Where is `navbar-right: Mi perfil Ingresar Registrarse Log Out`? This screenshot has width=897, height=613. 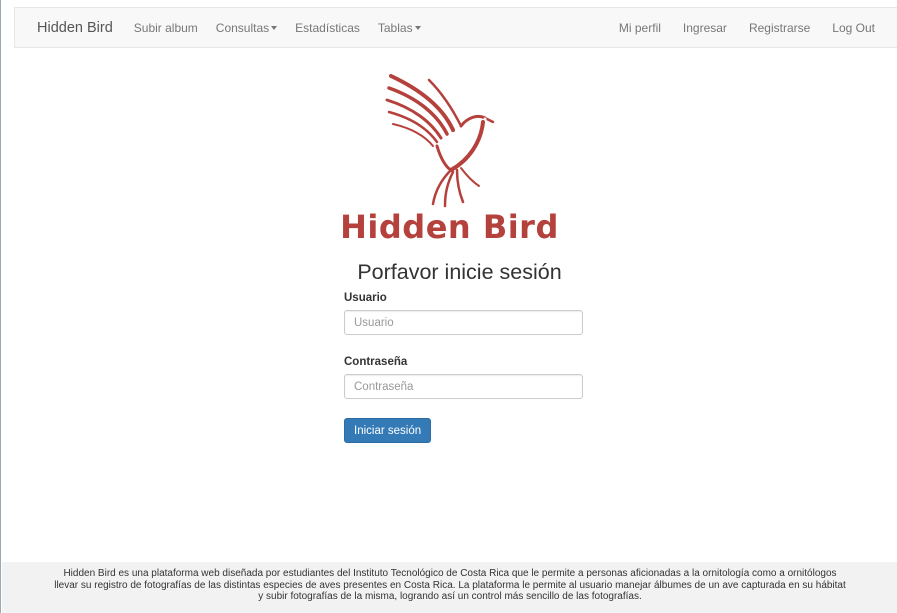
navbar-right: Mi perfil Ingresar Registrarse Log Out is located at coordinates (747, 28).